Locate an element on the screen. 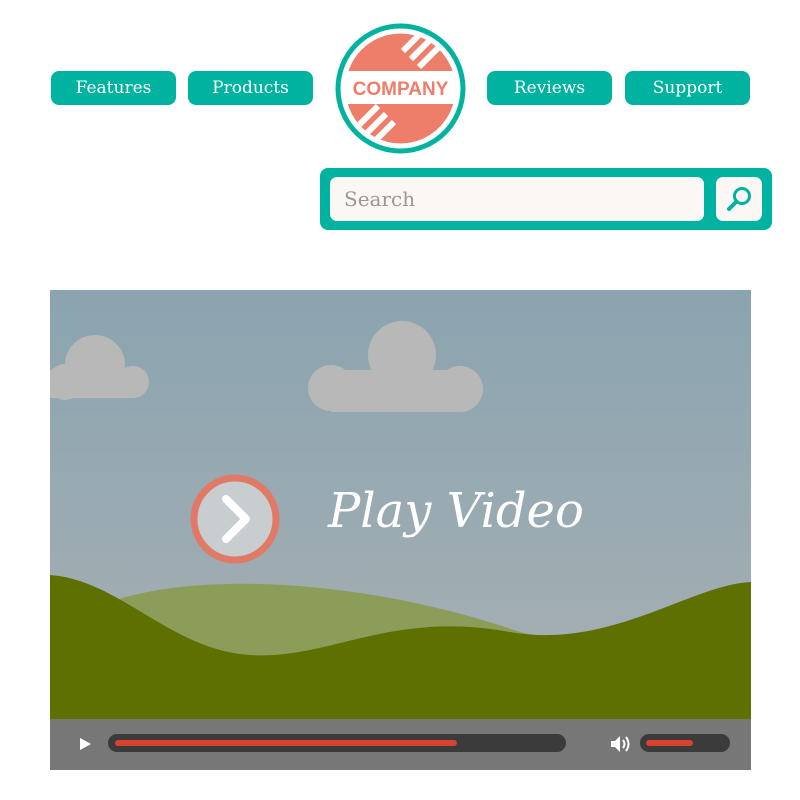 The width and height of the screenshot is (800, 800). search-button is located at coordinates (739, 199).